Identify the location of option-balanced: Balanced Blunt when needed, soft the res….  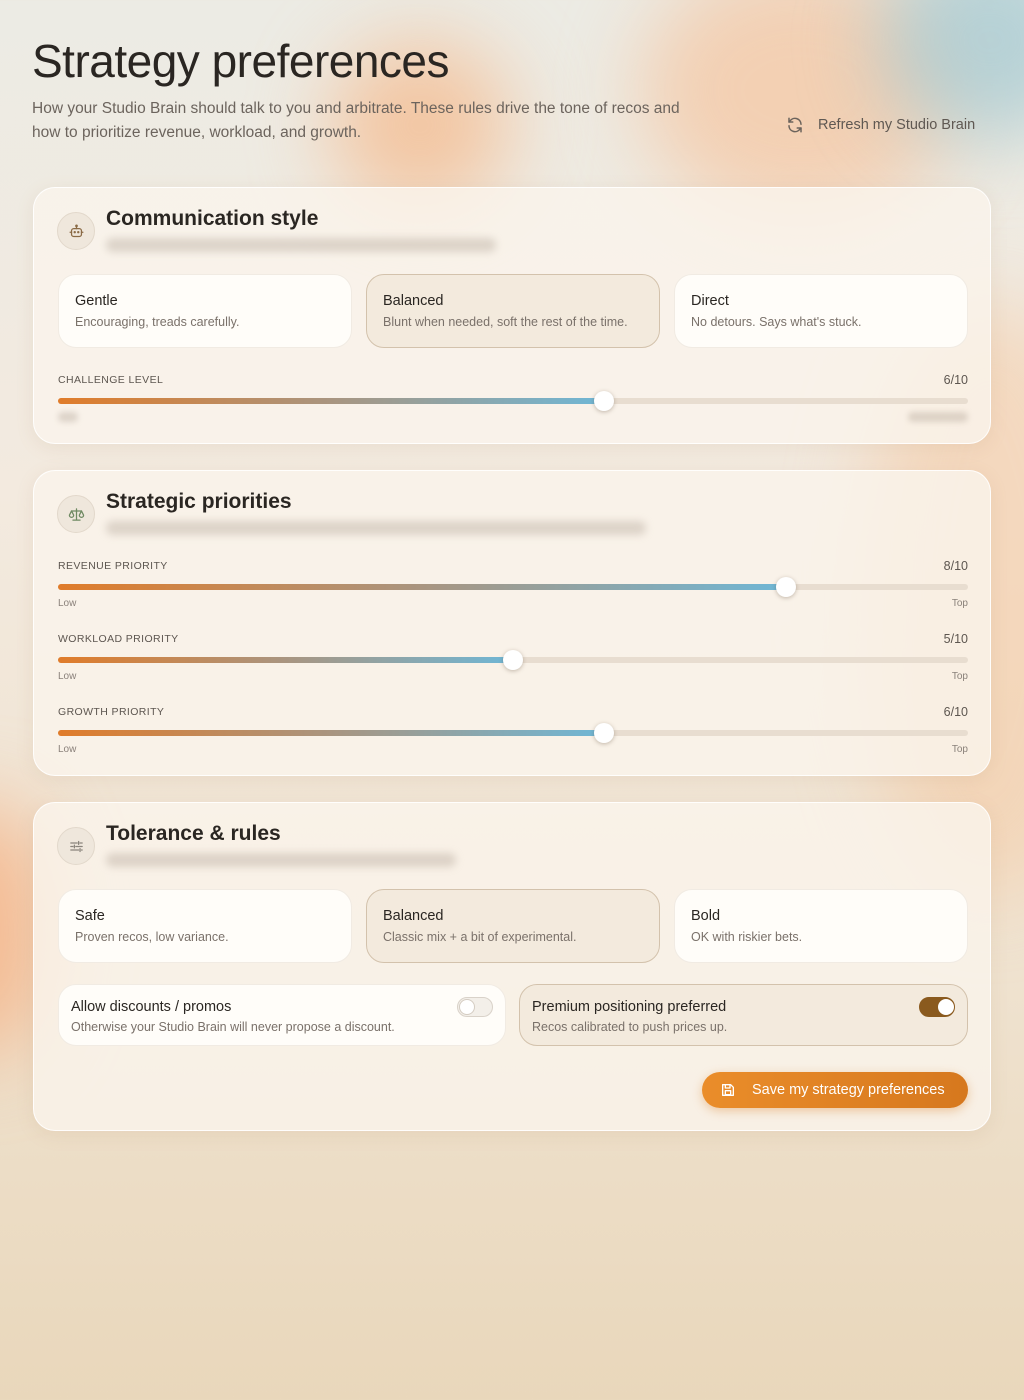
(513, 311).